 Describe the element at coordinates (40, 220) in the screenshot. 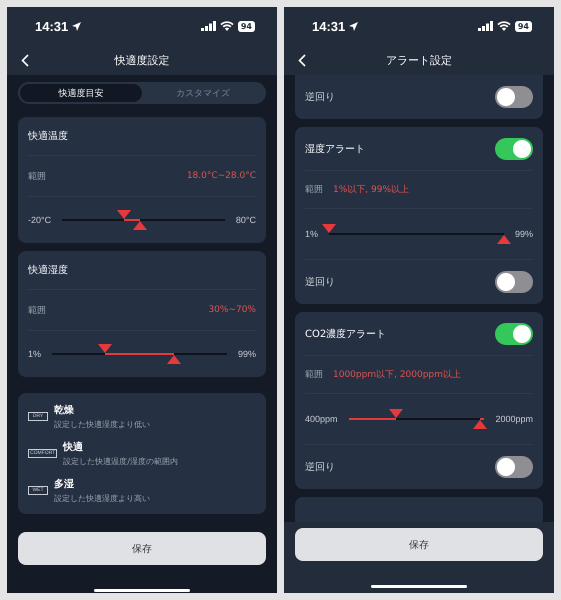

I see `min-label: -20°C` at that location.